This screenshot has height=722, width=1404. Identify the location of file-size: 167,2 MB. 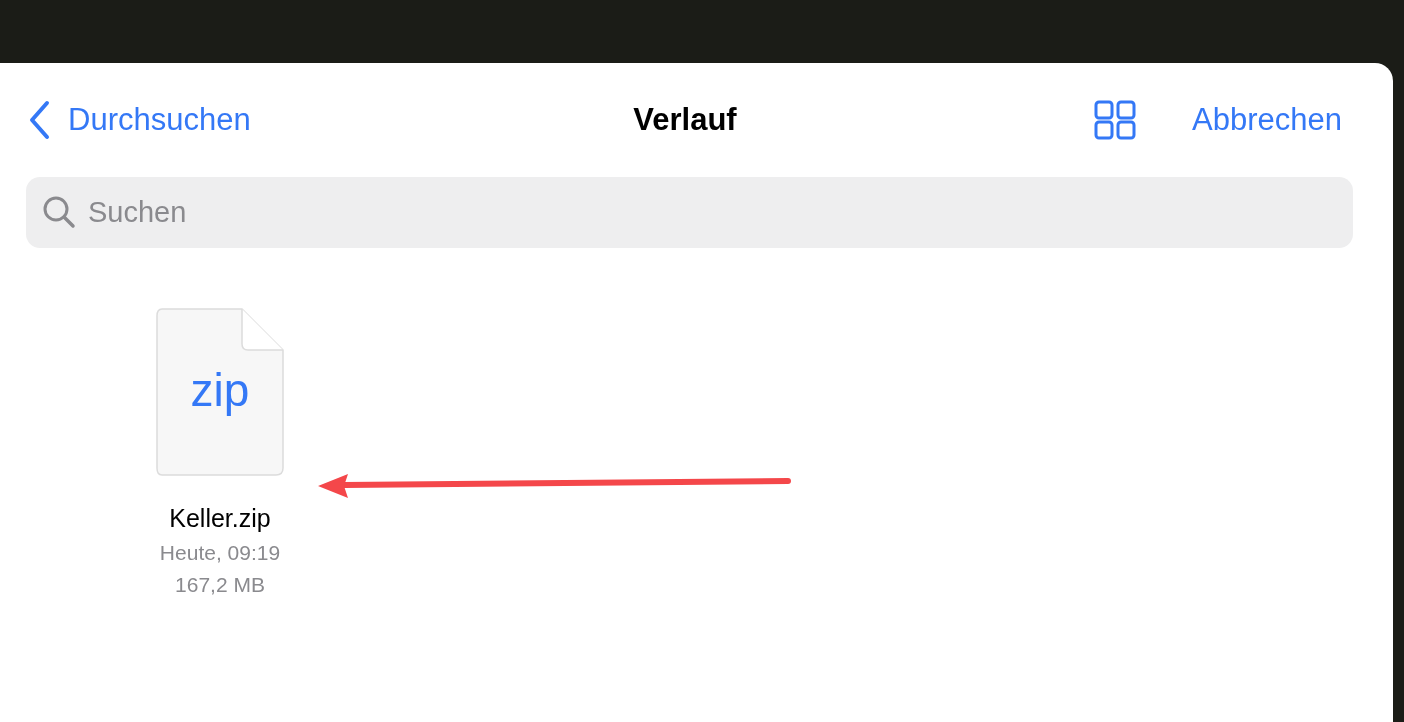
(220, 585).